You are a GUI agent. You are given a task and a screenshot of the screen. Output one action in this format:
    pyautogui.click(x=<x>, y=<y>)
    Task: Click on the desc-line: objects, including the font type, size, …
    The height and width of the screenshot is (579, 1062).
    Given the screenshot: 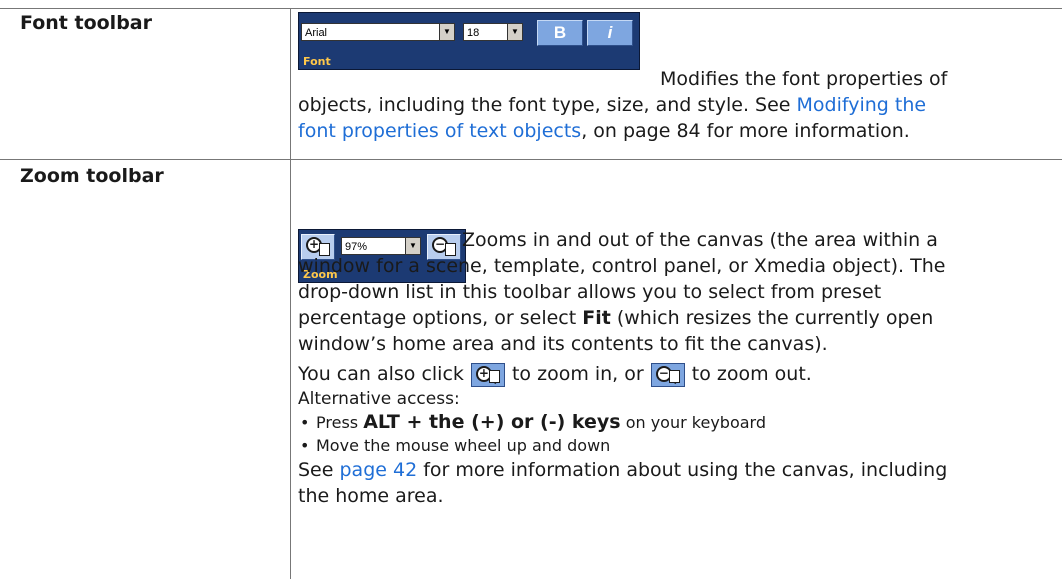 What is the action you would take?
    pyautogui.click(x=612, y=105)
    